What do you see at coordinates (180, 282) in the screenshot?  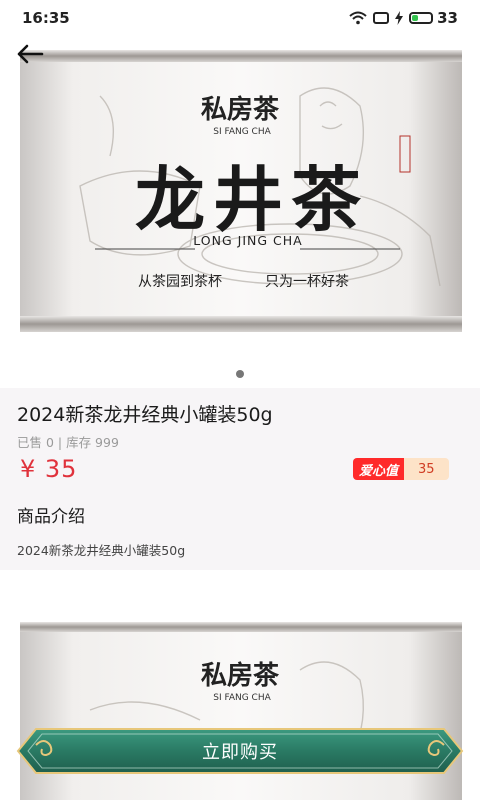 I see `image-slogan-left: 从茶园到茶杯` at bounding box center [180, 282].